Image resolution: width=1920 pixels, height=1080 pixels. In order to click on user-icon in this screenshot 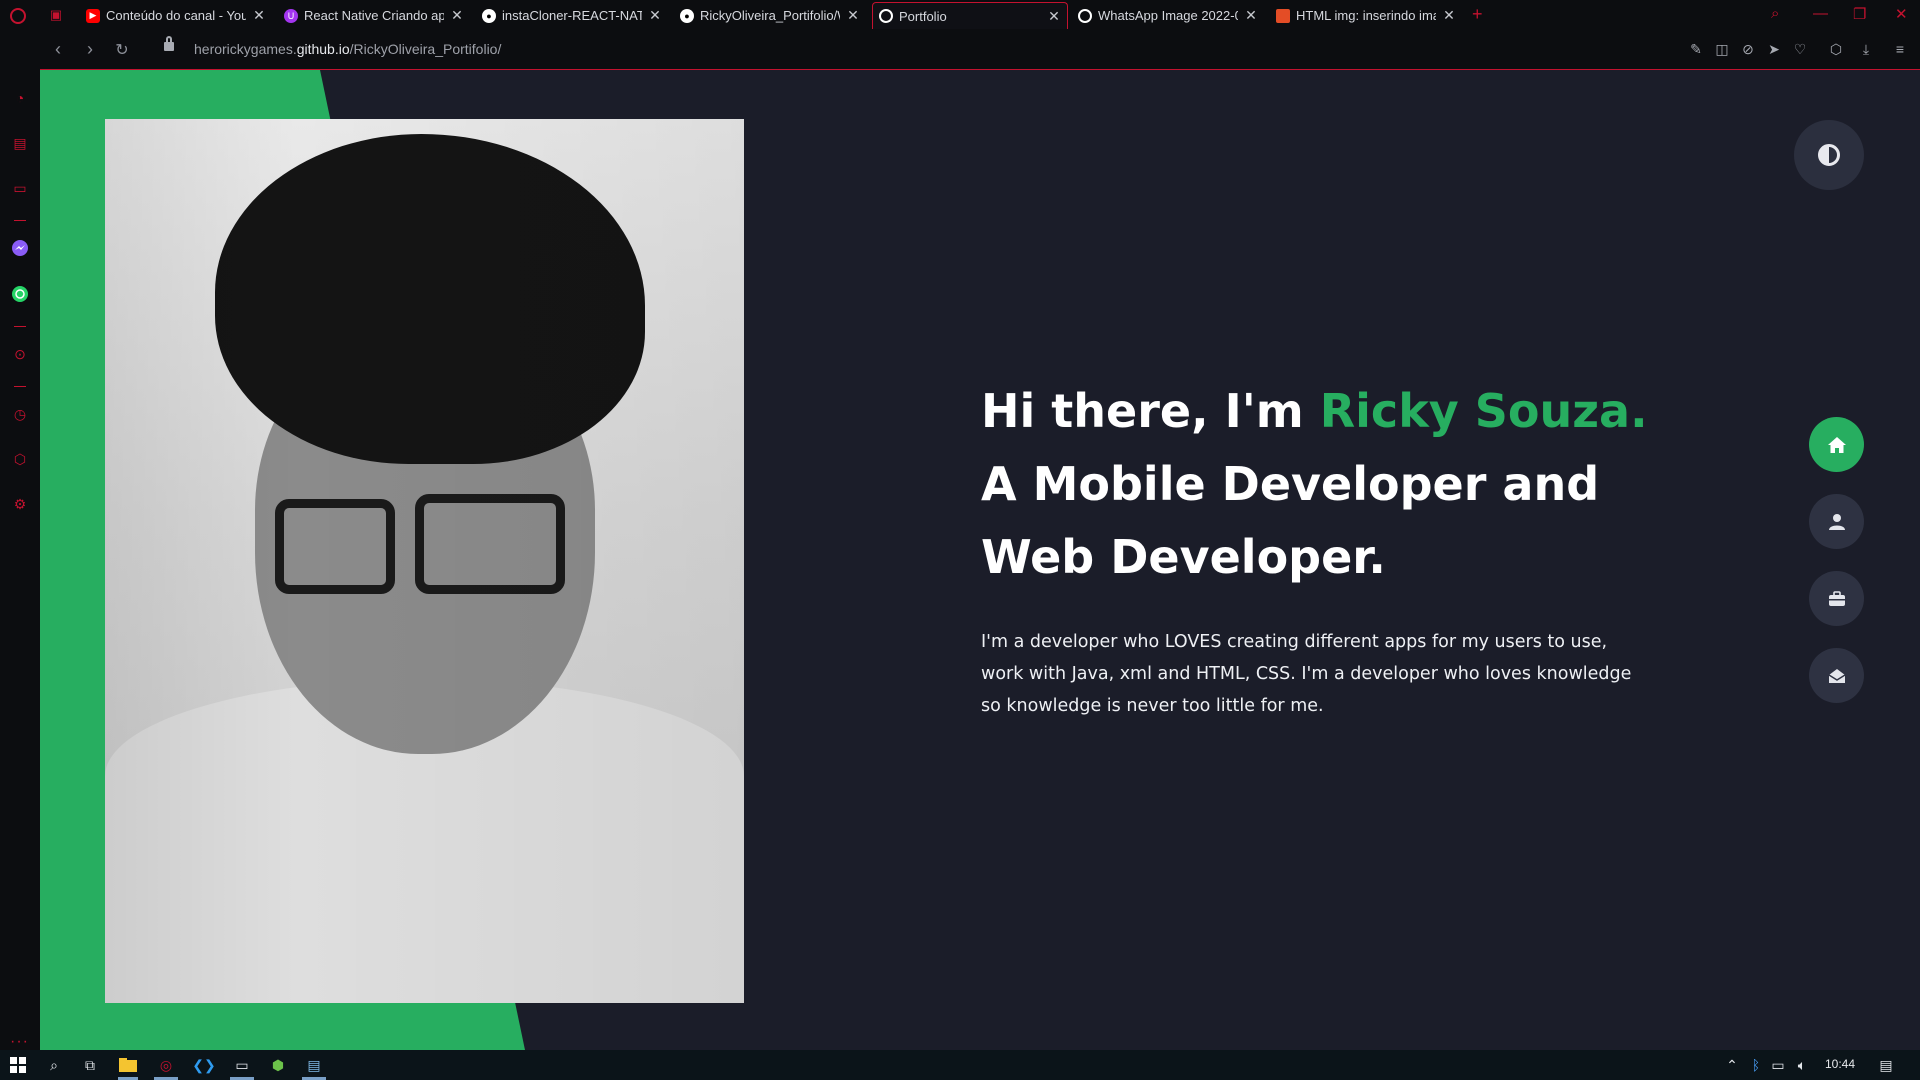, I will do `click(1836, 521)`.